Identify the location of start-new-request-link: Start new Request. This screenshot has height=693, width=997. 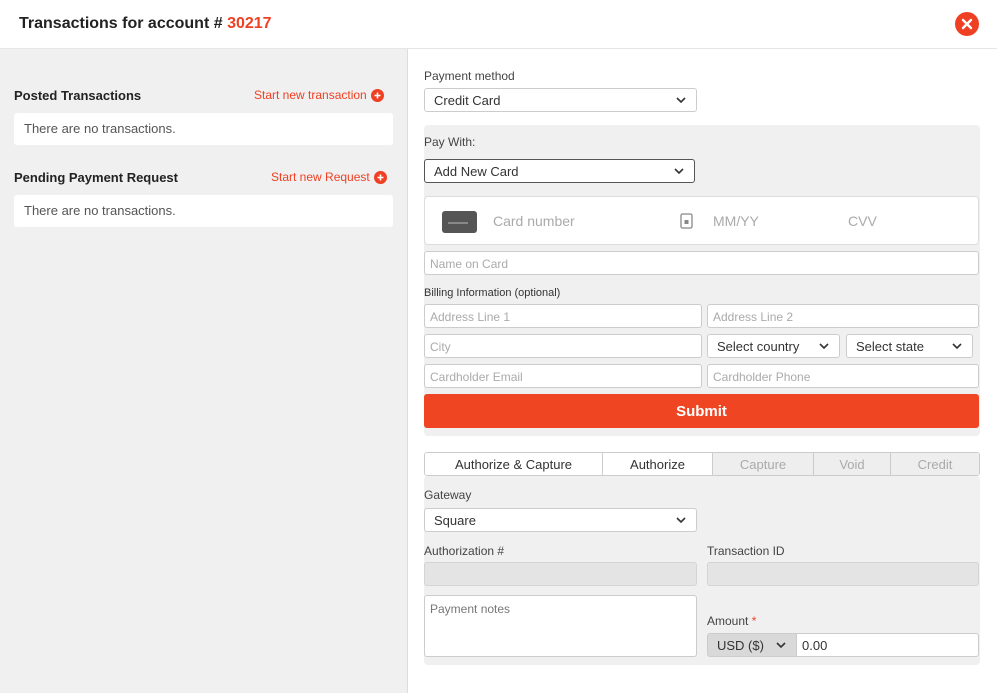
(329, 177).